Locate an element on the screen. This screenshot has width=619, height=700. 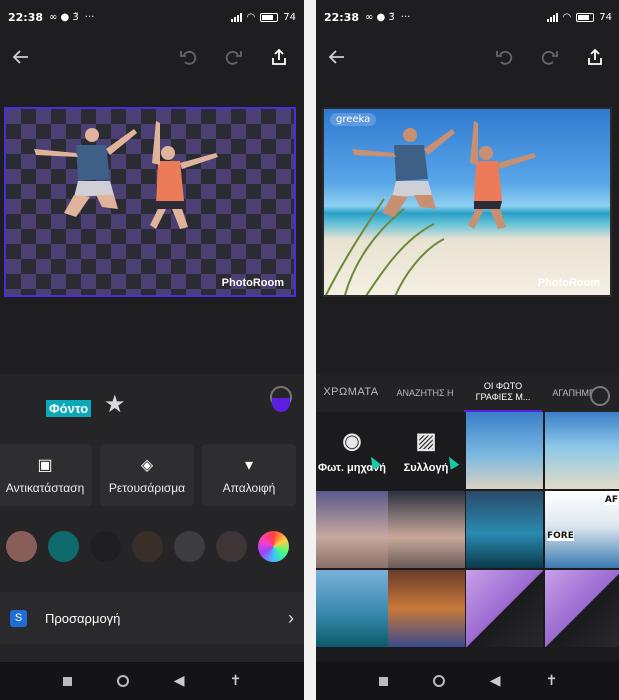
erase-label: Απαλοιφή is located at coordinates (249, 488).